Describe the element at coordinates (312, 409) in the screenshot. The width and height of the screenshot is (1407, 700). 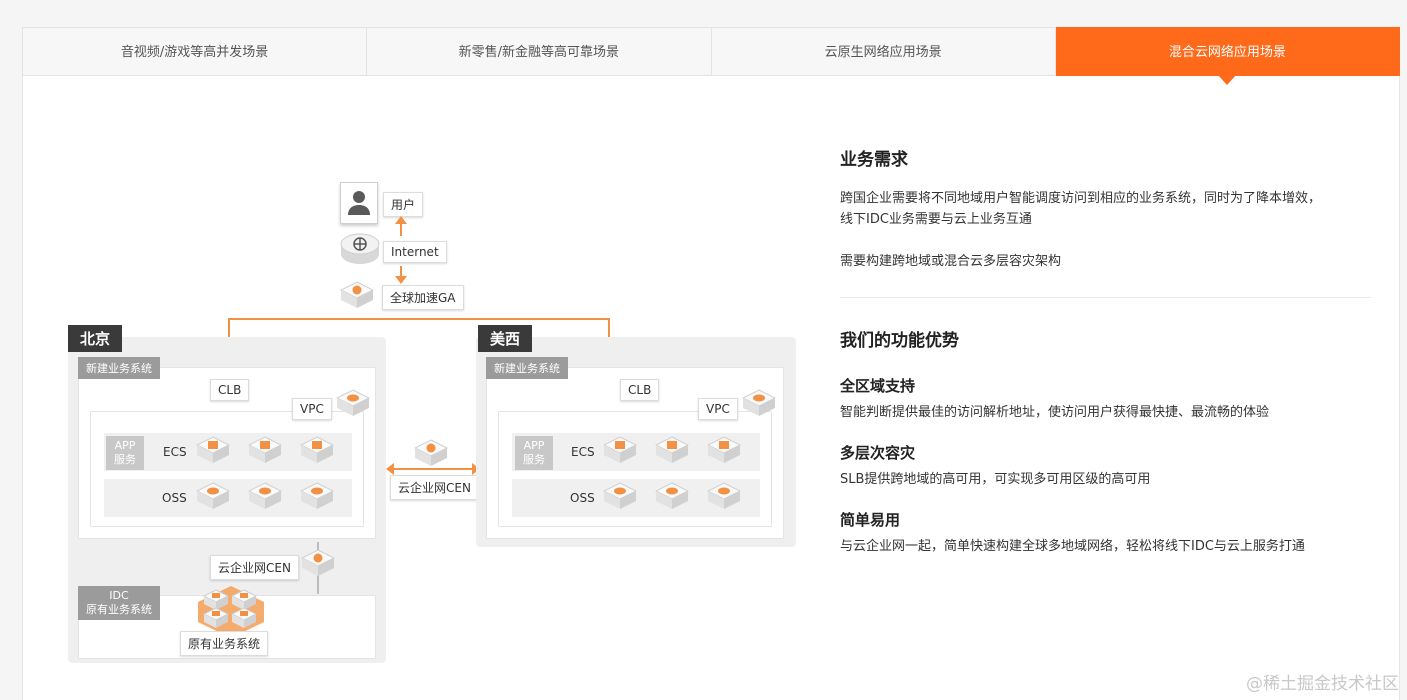
I see `vpc-label: VPC` at that location.